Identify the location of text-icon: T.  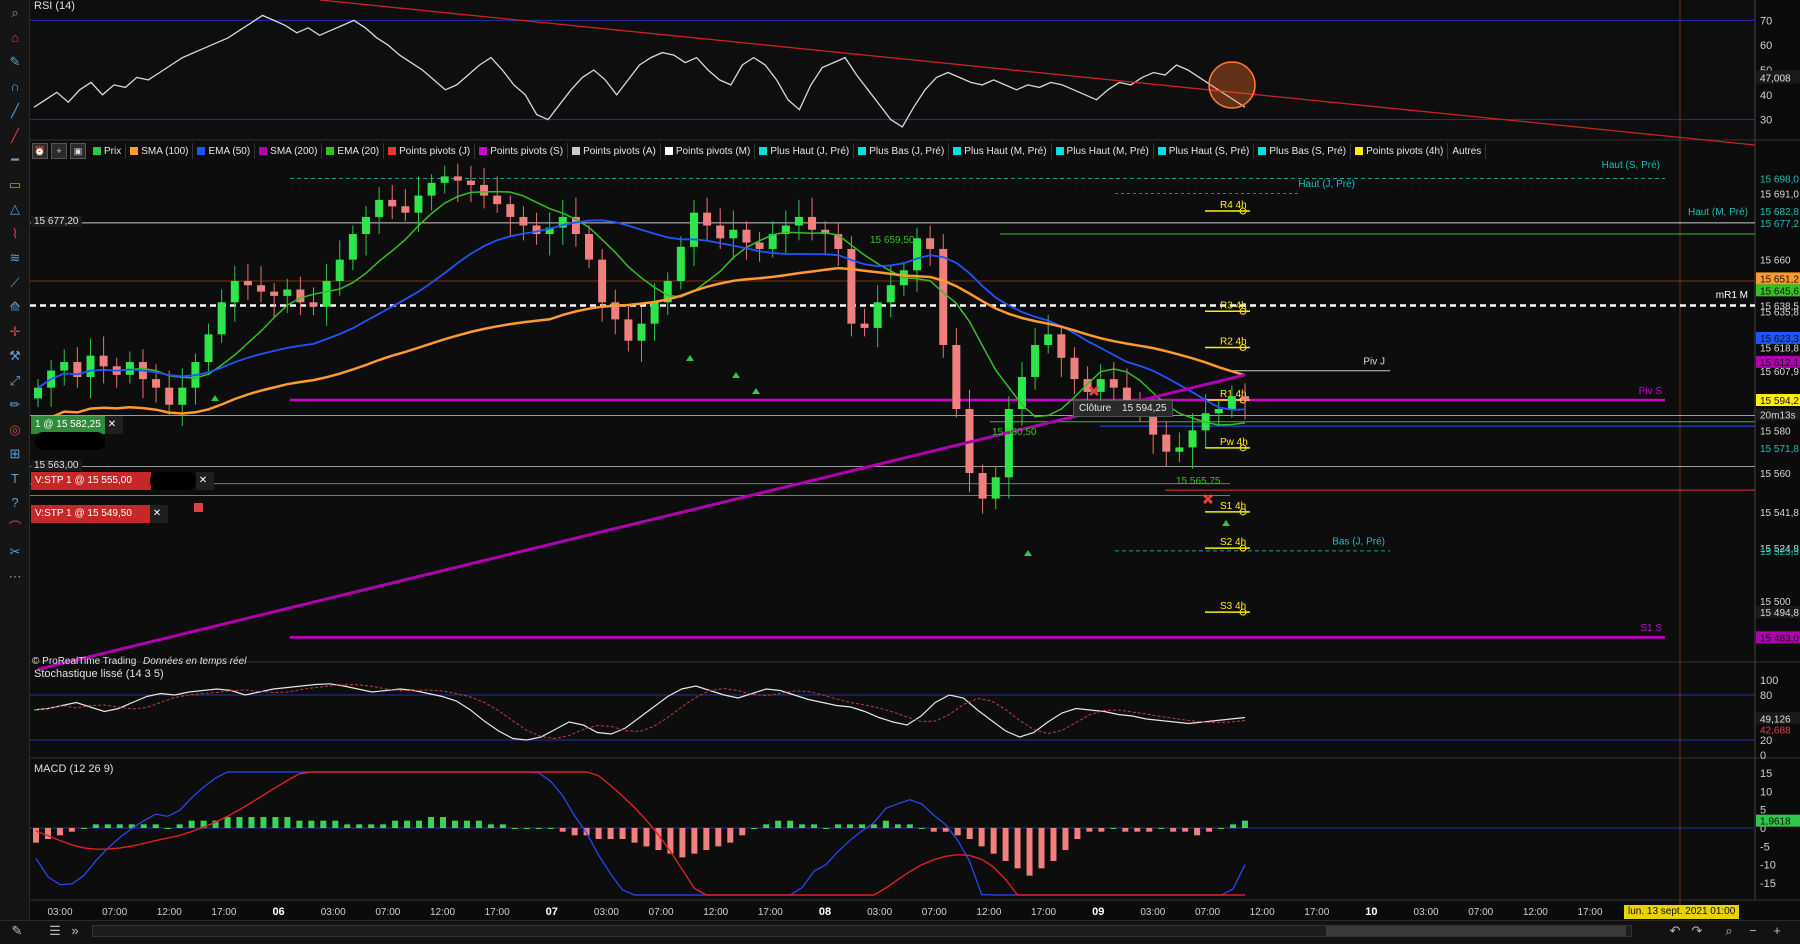
(15, 479).